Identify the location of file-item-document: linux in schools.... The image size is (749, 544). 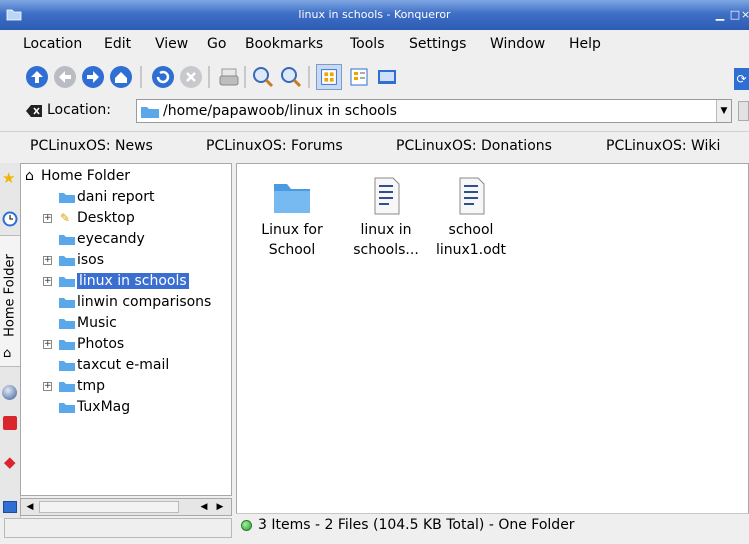
(386, 218).